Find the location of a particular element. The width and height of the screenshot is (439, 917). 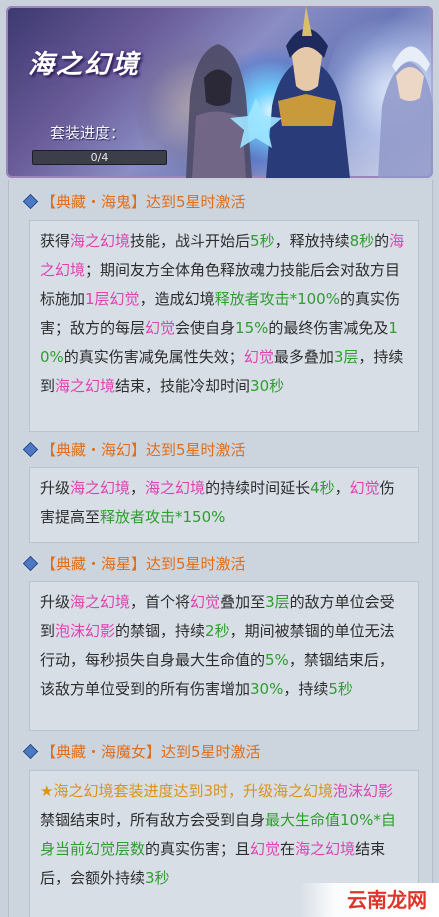

section-description: 升级海之幻境，海之幻境的持续时间延长4秒，幻觉伤害提高至释放者攻击*150% is located at coordinates (224, 502).